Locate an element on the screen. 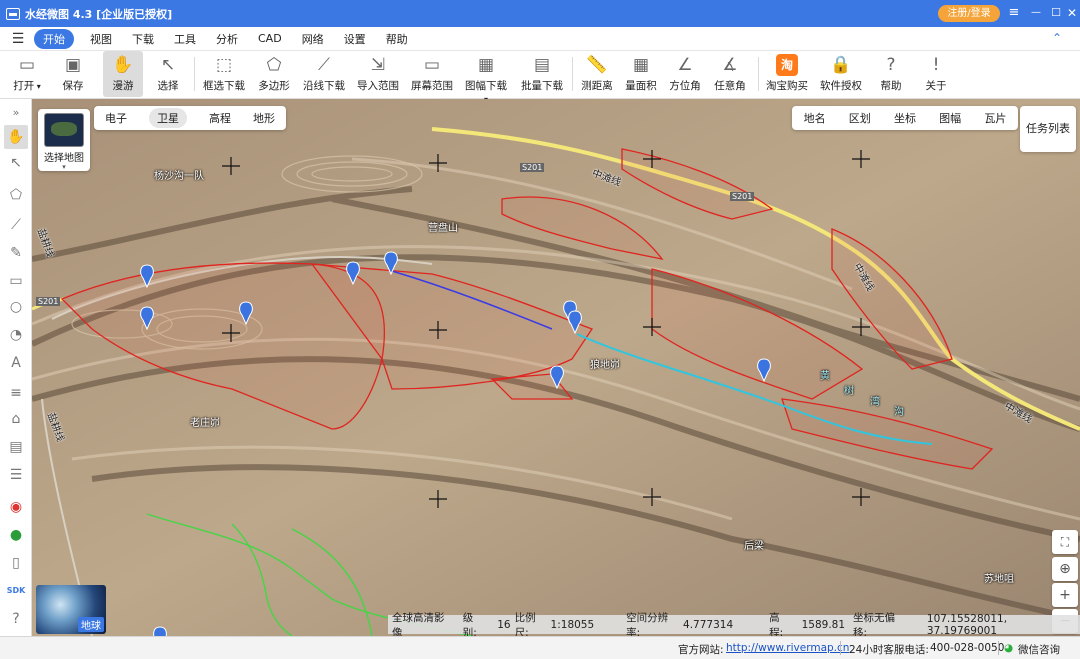 The width and height of the screenshot is (1080, 659). menu-start: 开始 is located at coordinates (54, 38).